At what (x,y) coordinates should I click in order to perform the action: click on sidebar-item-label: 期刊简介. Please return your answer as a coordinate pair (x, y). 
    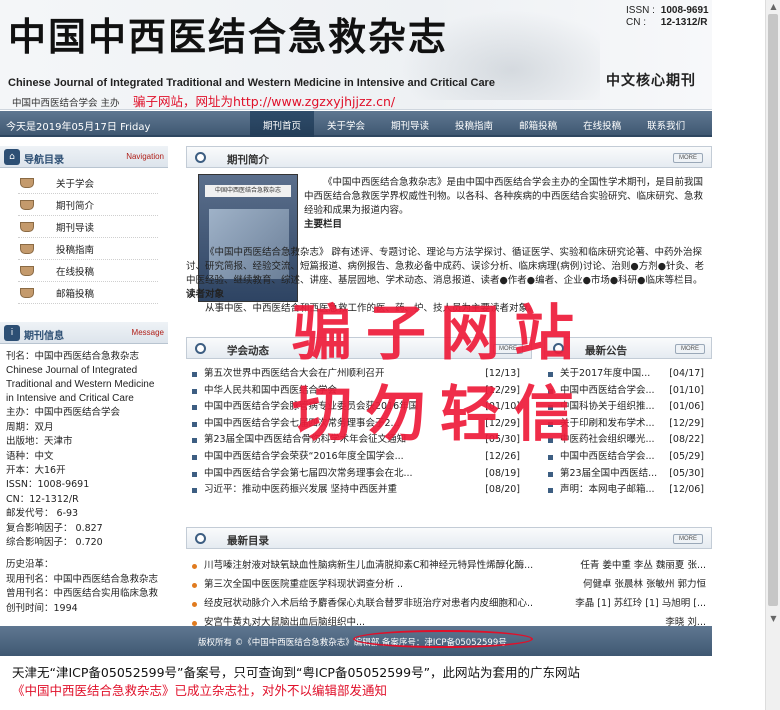
    Looking at the image, I should click on (75, 206).